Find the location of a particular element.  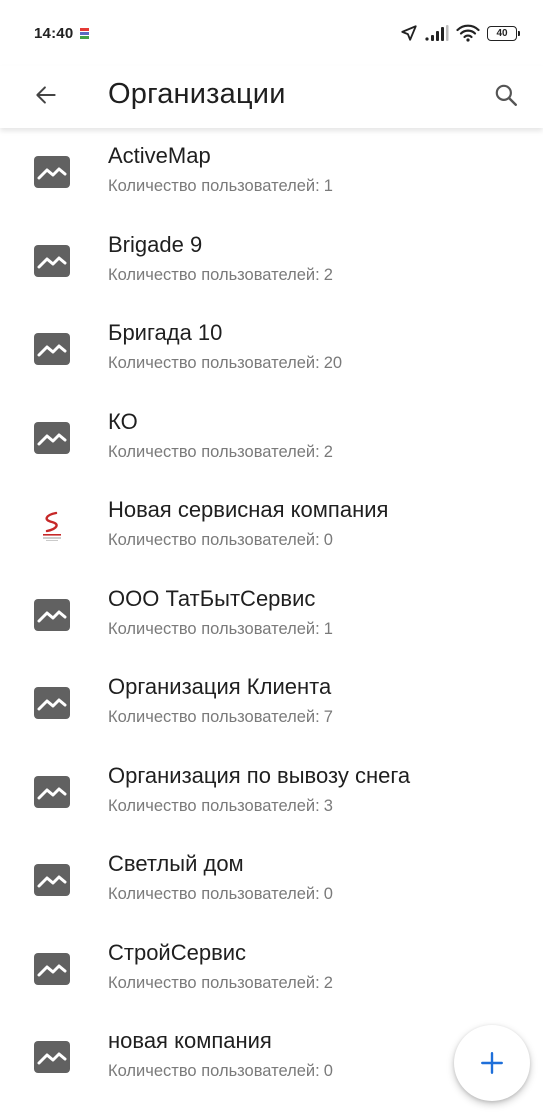

organization-name: новая компания is located at coordinates (190, 1040).